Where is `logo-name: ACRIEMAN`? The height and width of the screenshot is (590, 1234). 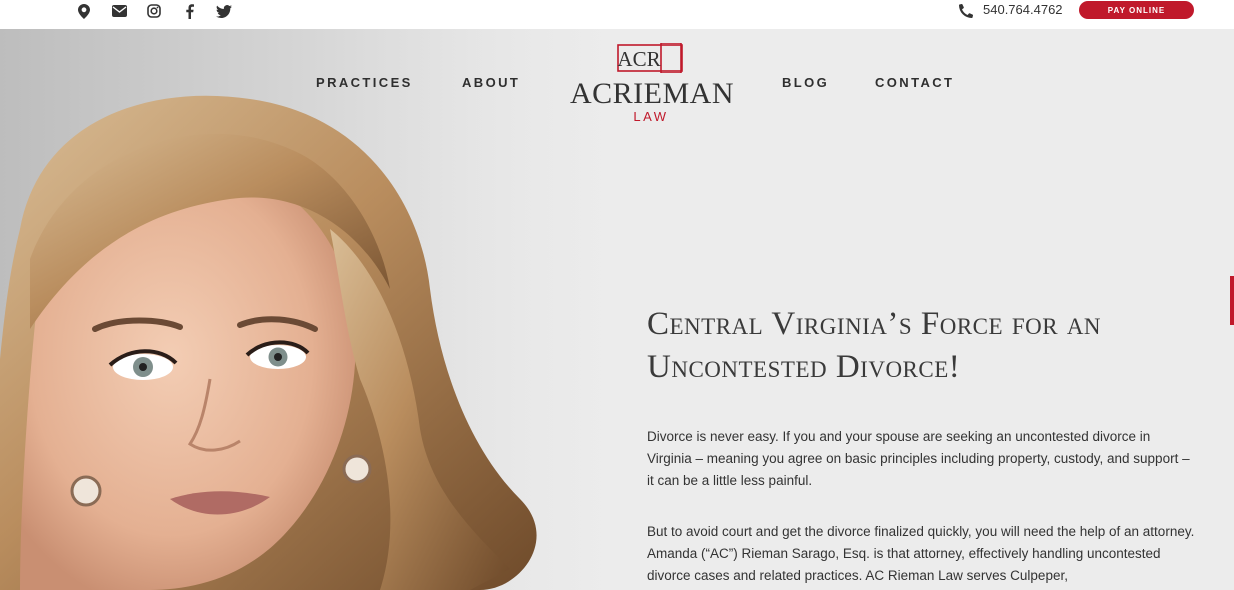 logo-name: ACRIEMAN is located at coordinates (652, 93).